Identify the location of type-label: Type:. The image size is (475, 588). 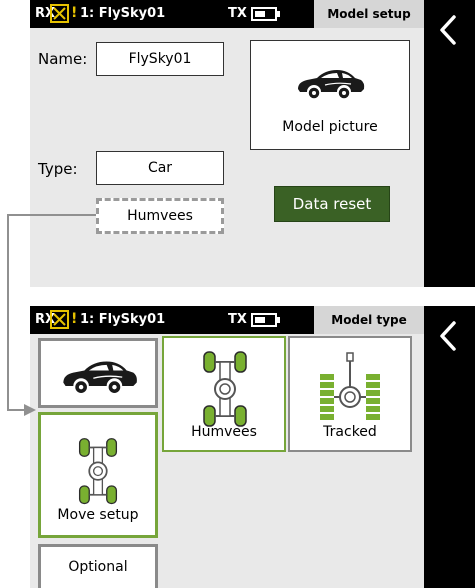
(58, 169).